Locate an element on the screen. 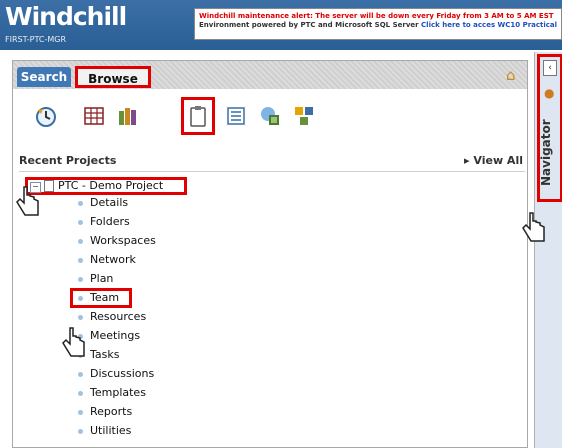 This screenshot has height=448, width=562. menu-item-resources: Resources is located at coordinates (112, 317).